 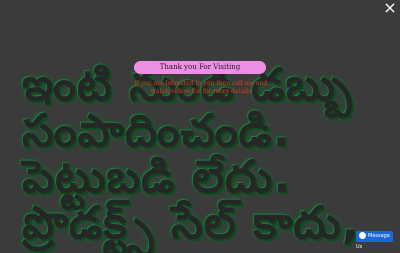 What do you see at coordinates (374, 240) in the screenshot?
I see `message-us-button: Message Us` at bounding box center [374, 240].